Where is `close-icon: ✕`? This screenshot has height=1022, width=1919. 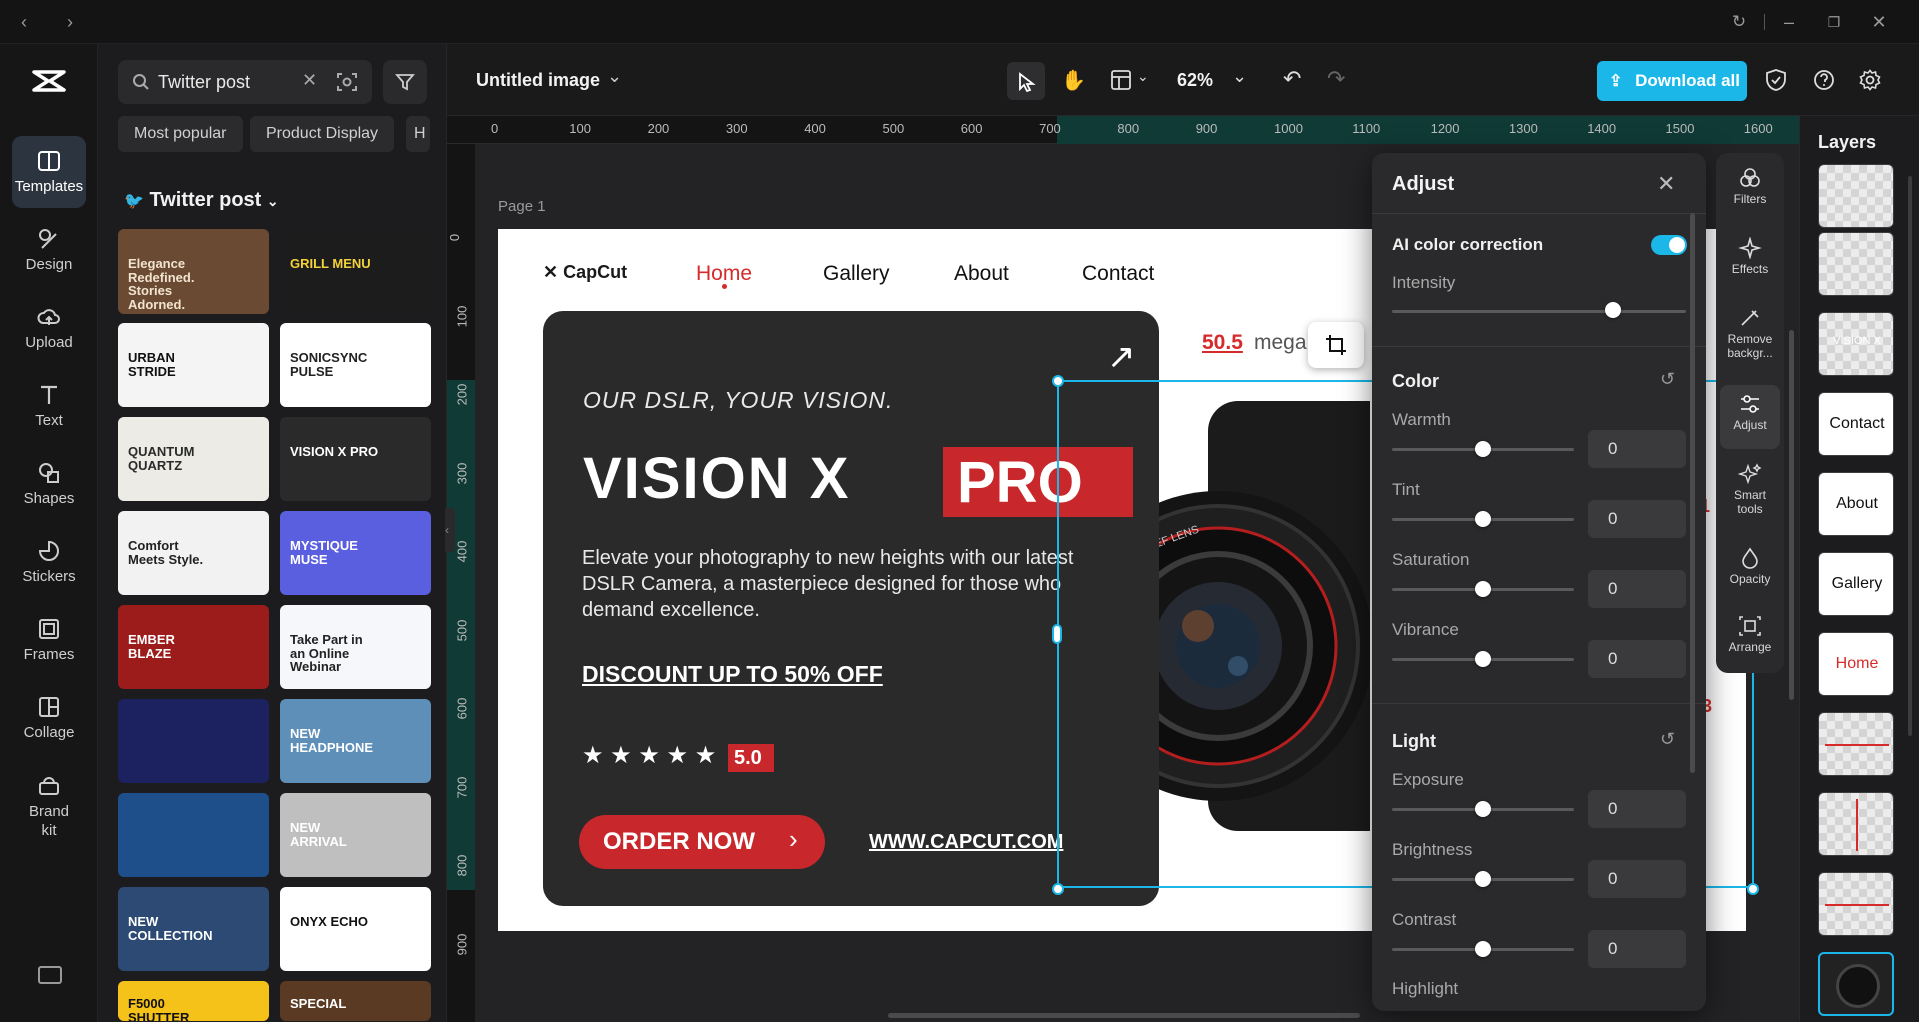
close-icon: ✕ is located at coordinates (1879, 22).